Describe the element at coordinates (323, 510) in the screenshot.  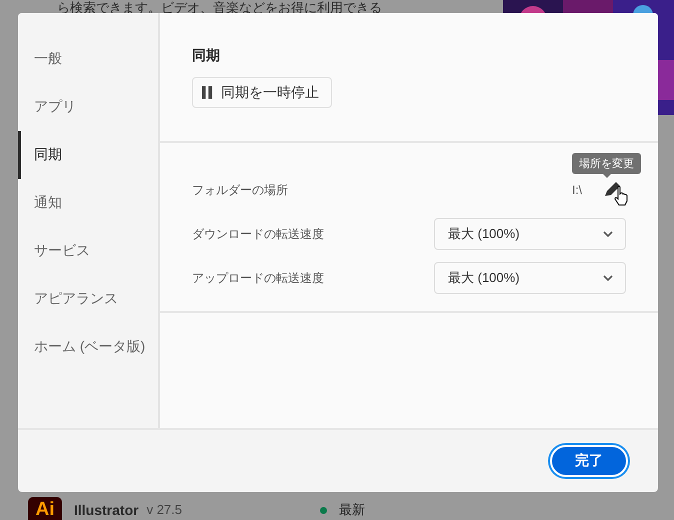
I see `status-dot` at that location.